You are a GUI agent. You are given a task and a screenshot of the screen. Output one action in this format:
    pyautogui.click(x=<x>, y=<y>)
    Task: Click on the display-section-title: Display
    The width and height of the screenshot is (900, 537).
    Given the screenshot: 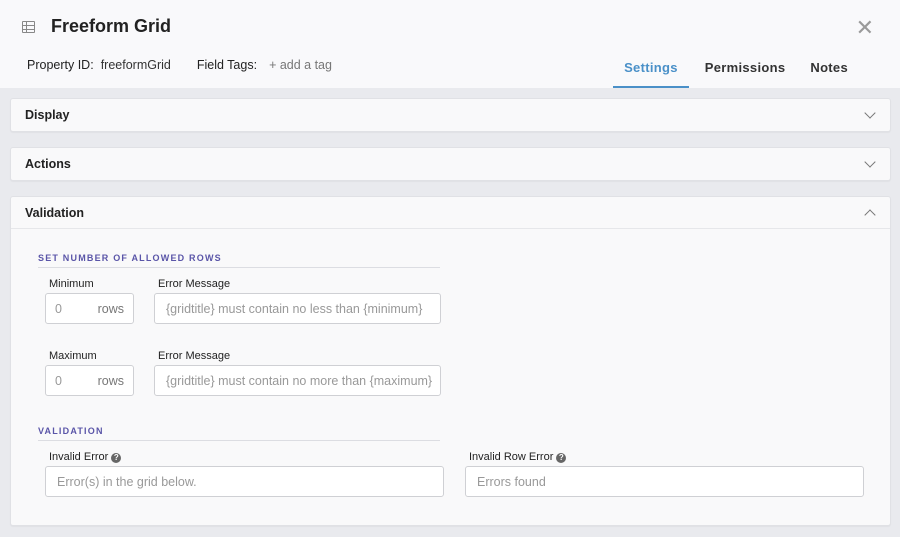 What is the action you would take?
    pyautogui.click(x=47, y=115)
    